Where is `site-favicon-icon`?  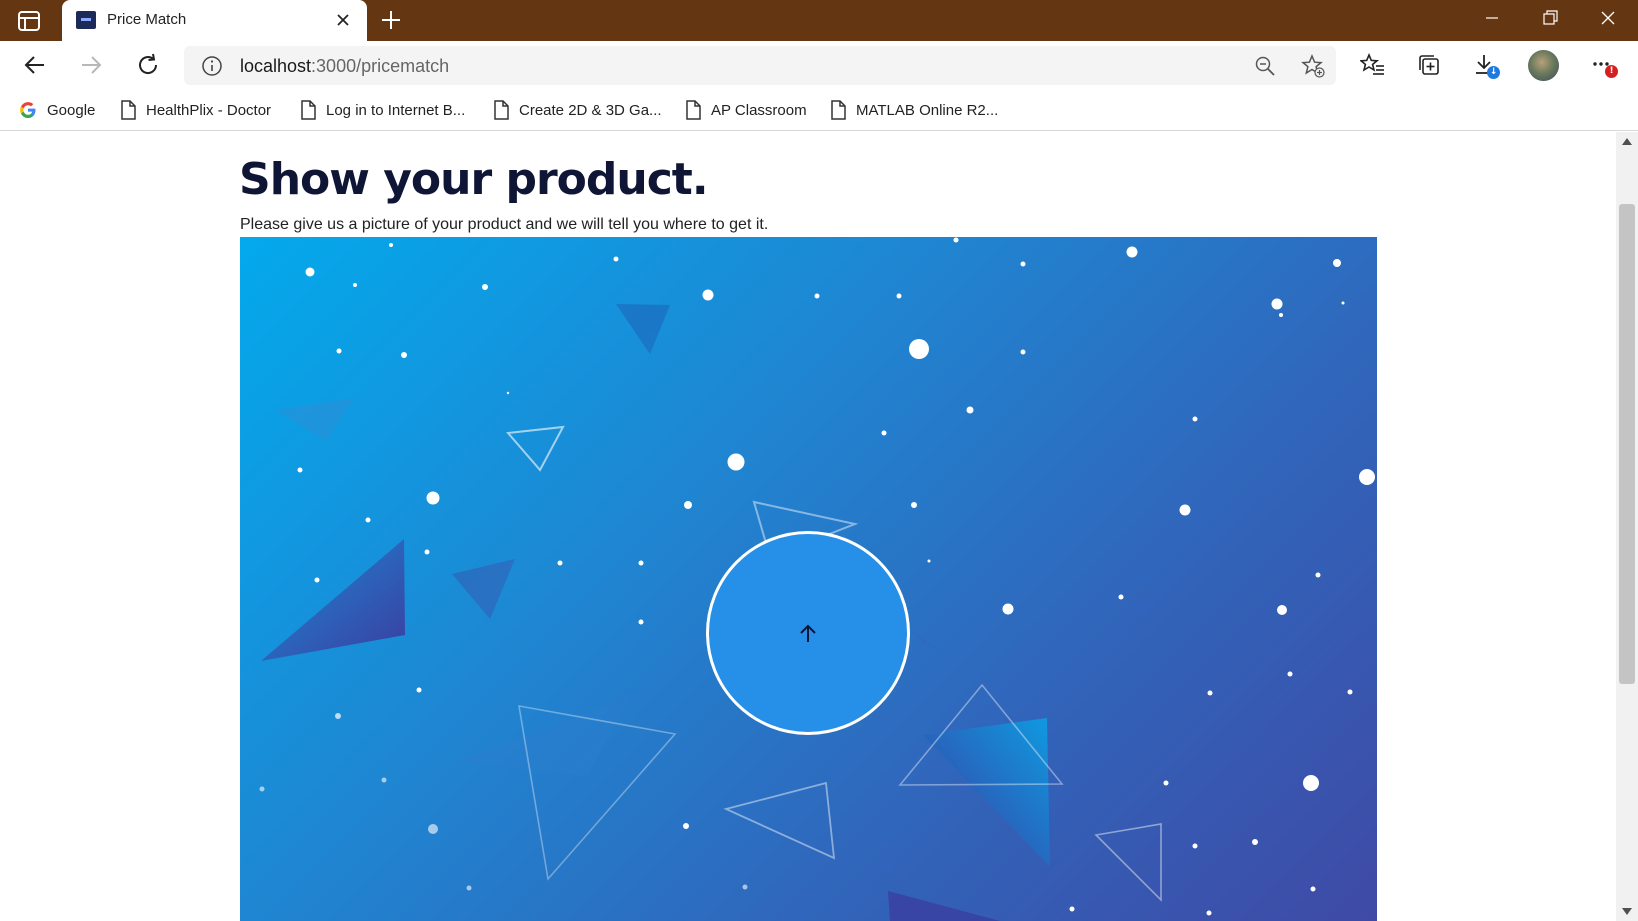 site-favicon-icon is located at coordinates (86, 20).